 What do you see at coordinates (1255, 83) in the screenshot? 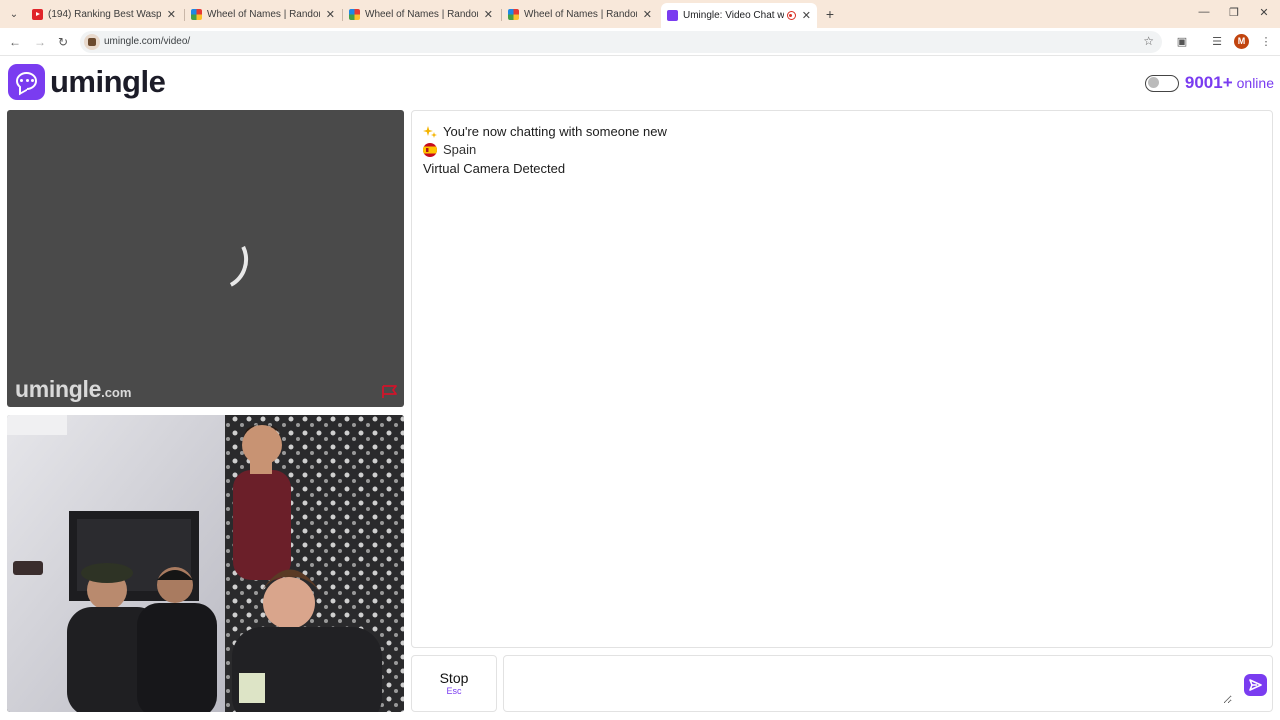
I see `online-label: online` at bounding box center [1255, 83].